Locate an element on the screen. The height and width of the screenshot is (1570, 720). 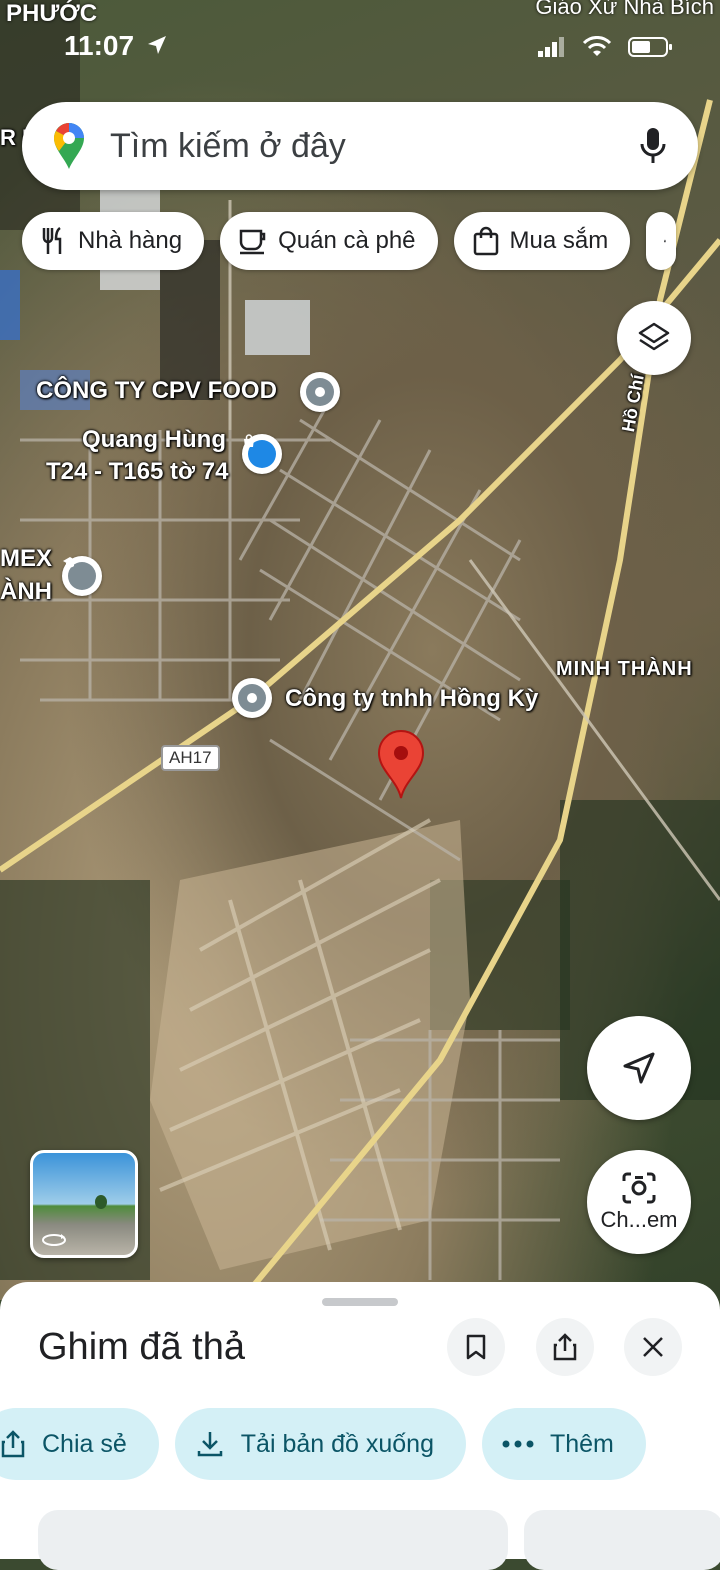
navigation-arrow-icon is located at coordinates (639, 1068).